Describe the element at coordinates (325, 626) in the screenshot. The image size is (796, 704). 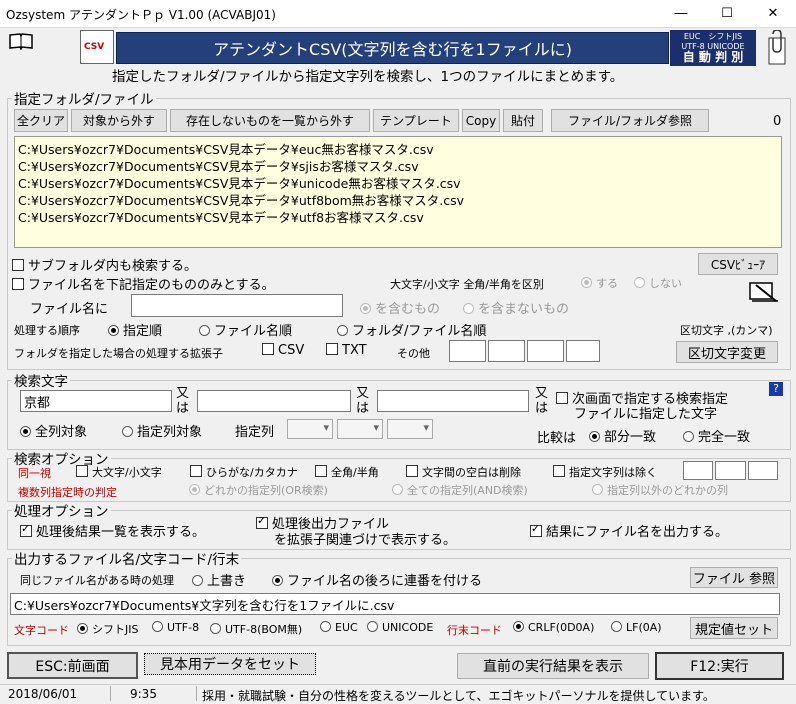
I see `enc-euc-radio` at that location.